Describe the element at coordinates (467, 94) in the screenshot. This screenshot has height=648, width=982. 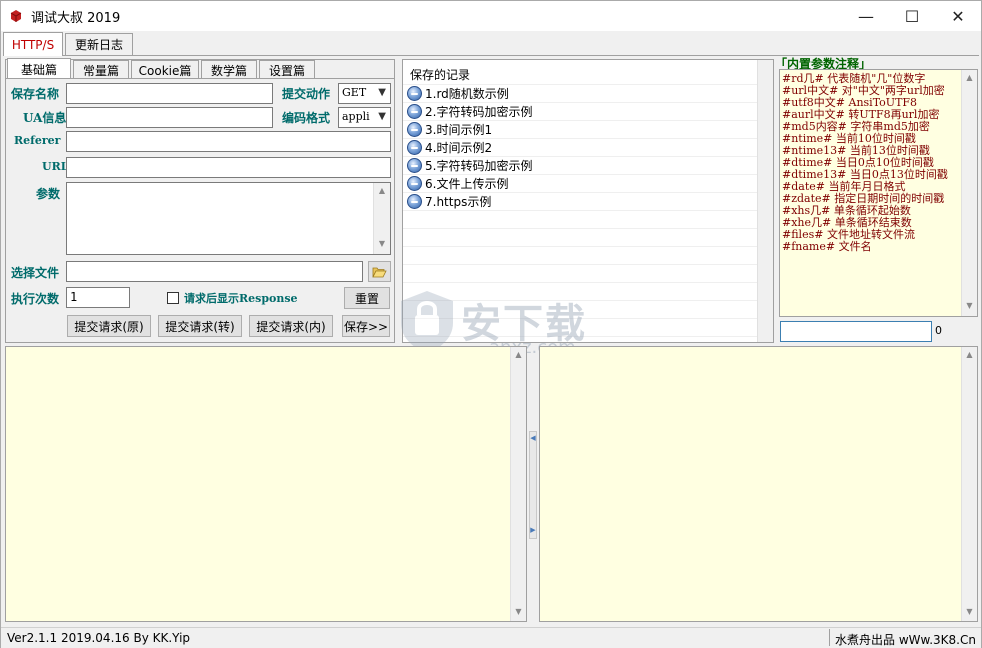
I see `record-label: 1.rd随机数示例` at that location.